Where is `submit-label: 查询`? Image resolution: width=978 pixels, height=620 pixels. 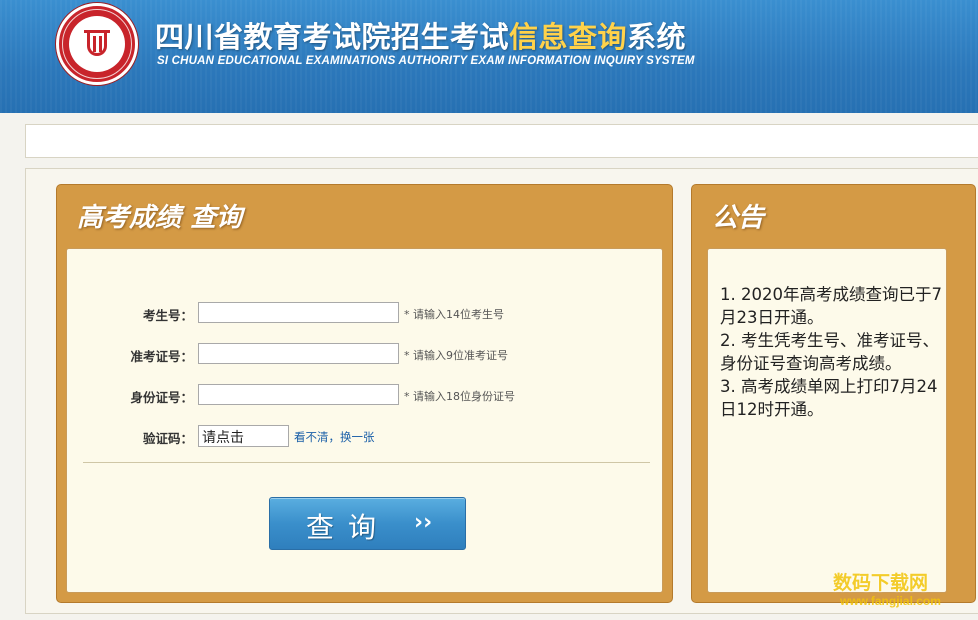
submit-label: 查询 is located at coordinates (348, 527).